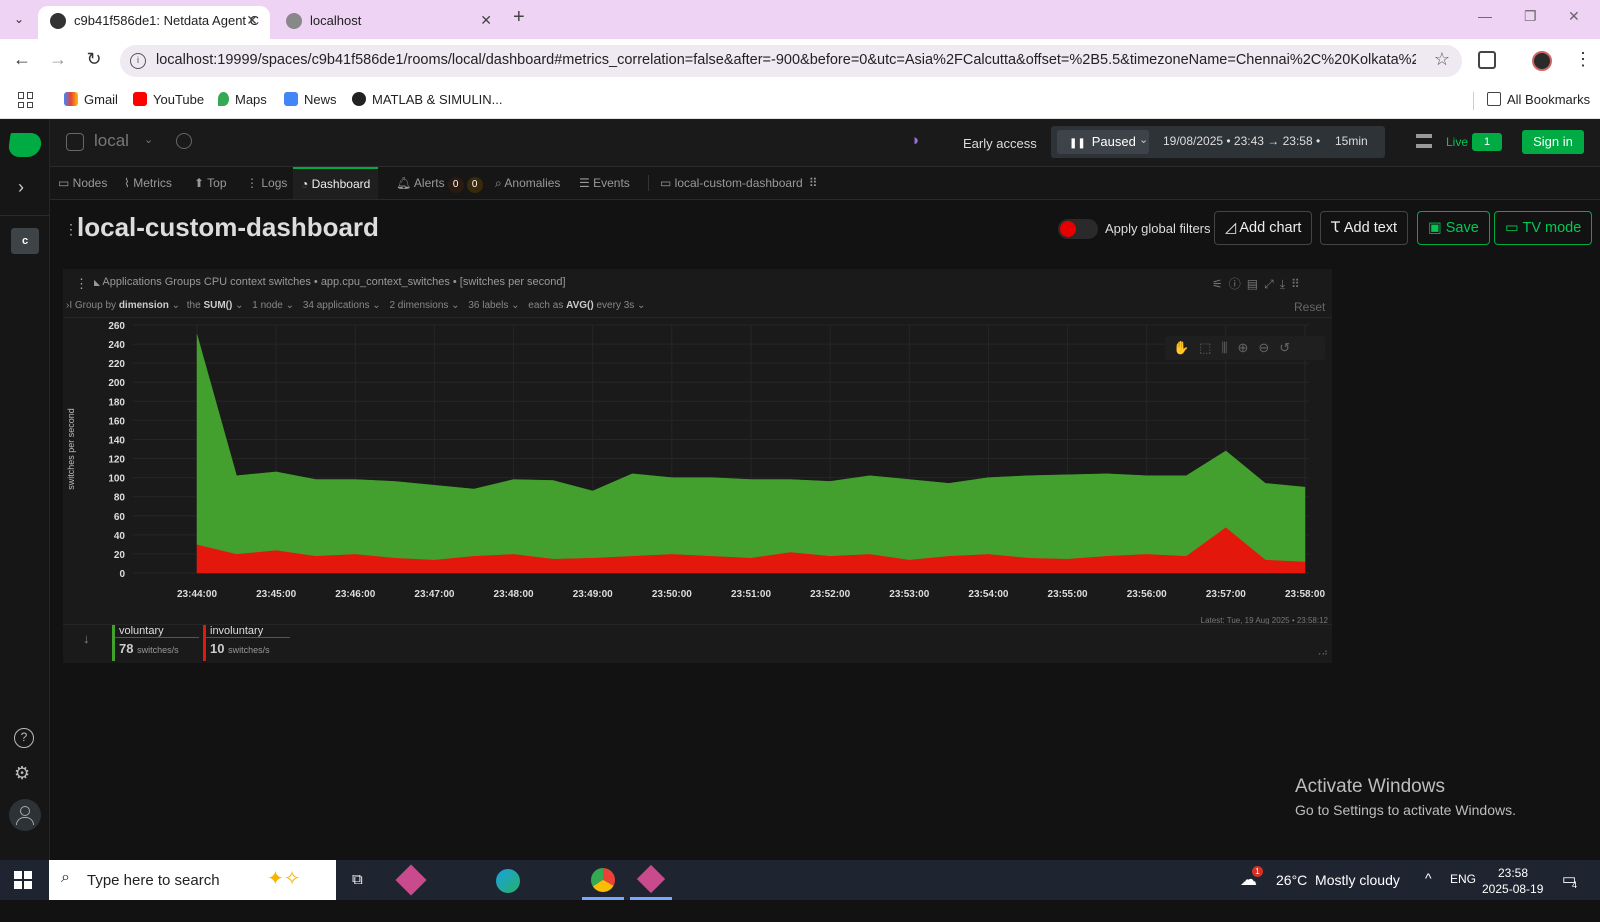 This screenshot has width=1600, height=922. Describe the element at coordinates (813, 183) in the screenshot. I see `drag-handle-icon: ⠿` at that location.